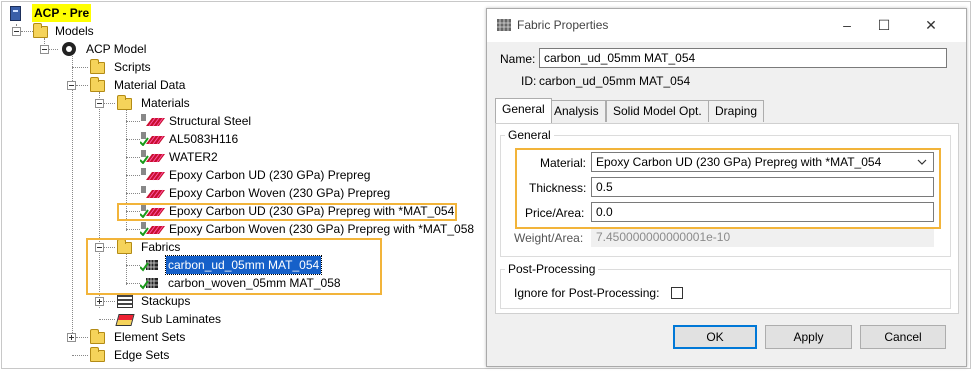 The width and height of the screenshot is (973, 371). What do you see at coordinates (523, 110) in the screenshot?
I see `tab-general: General` at bounding box center [523, 110].